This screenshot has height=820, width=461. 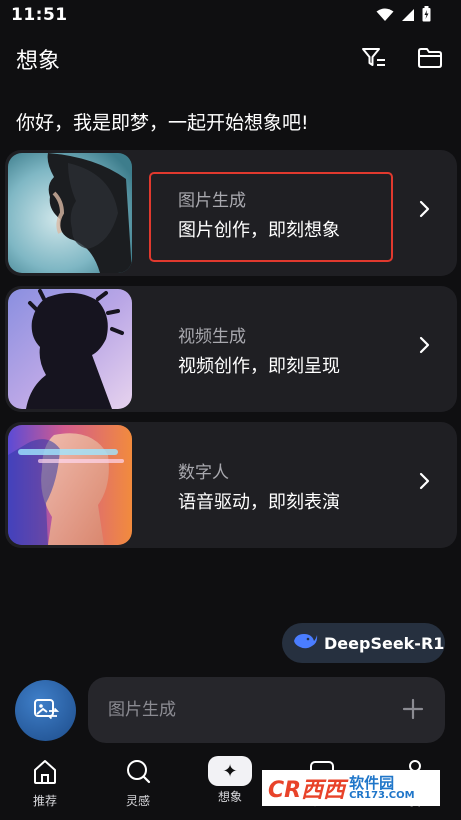 What do you see at coordinates (44, 801) in the screenshot?
I see `nav-label: 推荐` at bounding box center [44, 801].